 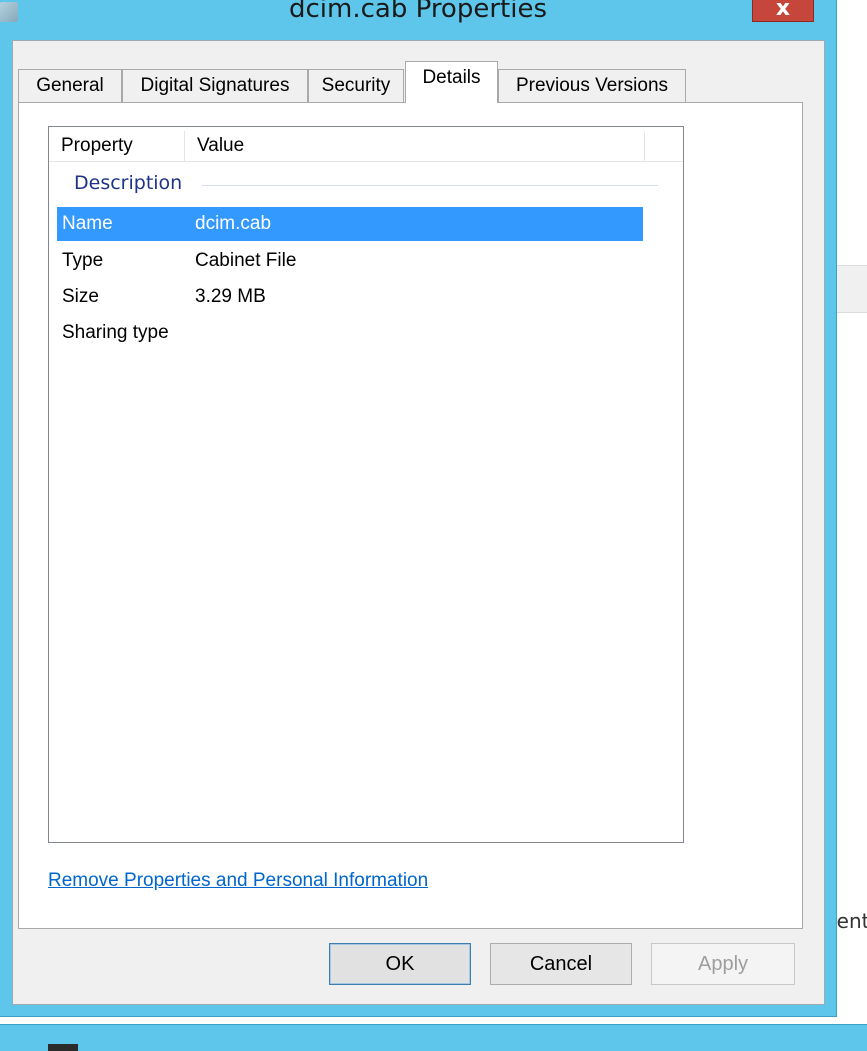 What do you see at coordinates (63, 1047) in the screenshot?
I see `app-icon` at bounding box center [63, 1047].